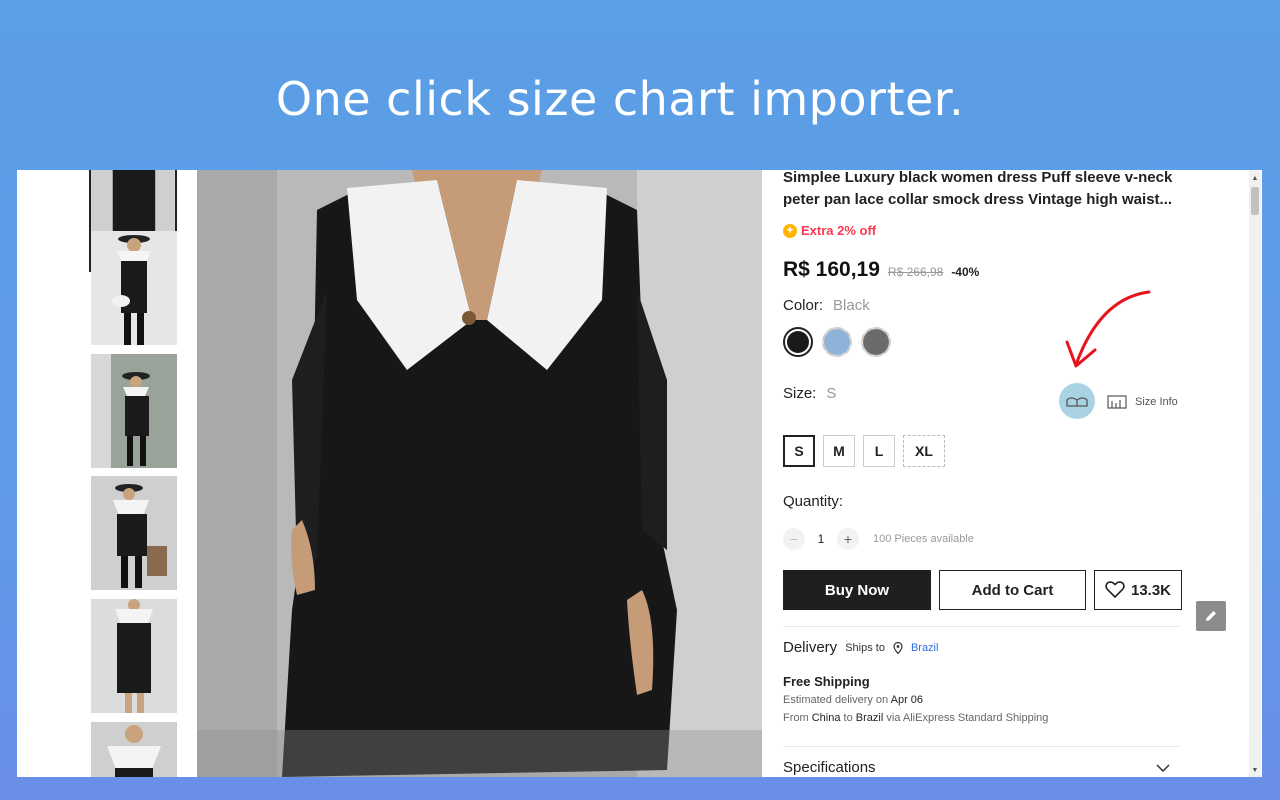 The width and height of the screenshot is (1280, 800). What do you see at coordinates (1117, 402) in the screenshot?
I see `ruler-chart-icon` at bounding box center [1117, 402].